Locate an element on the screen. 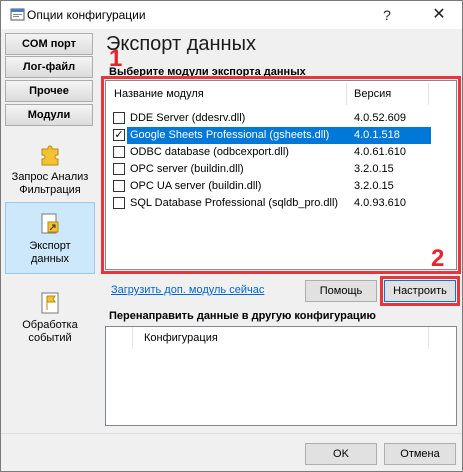 The width and height of the screenshot is (463, 472). module-version: 4.0.61.610 is located at coordinates (380, 152).